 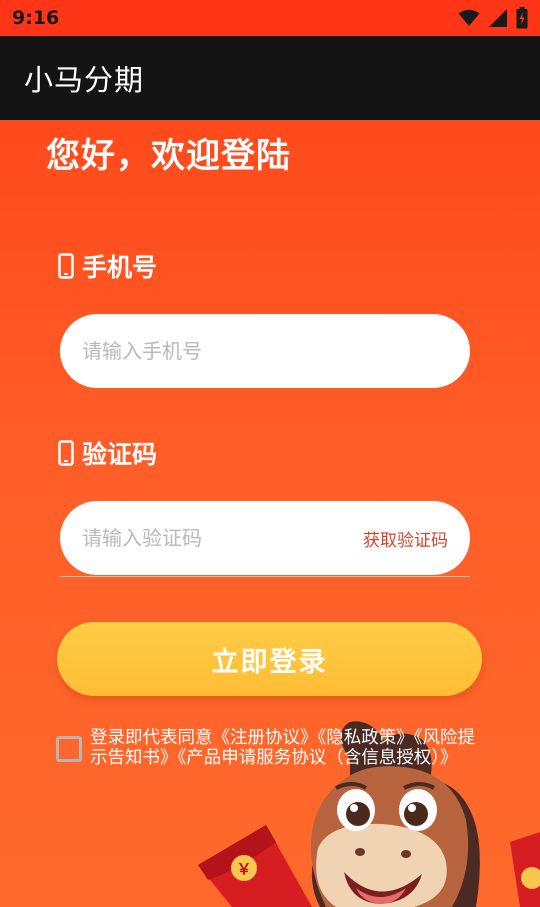 What do you see at coordinates (525, 869) in the screenshot?
I see `red-envelope-right` at bounding box center [525, 869].